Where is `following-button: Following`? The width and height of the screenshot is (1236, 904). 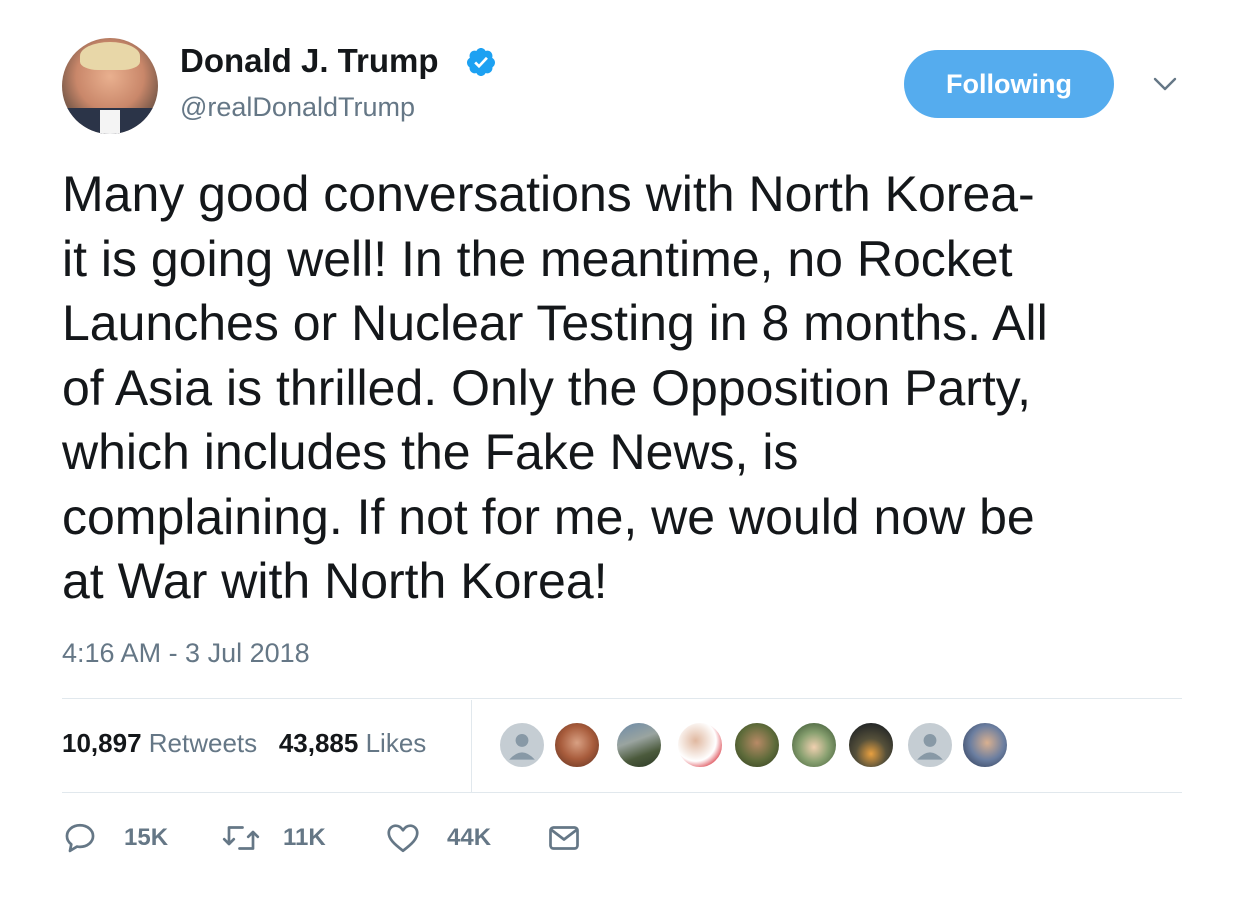
following-button: Following is located at coordinates (1009, 84).